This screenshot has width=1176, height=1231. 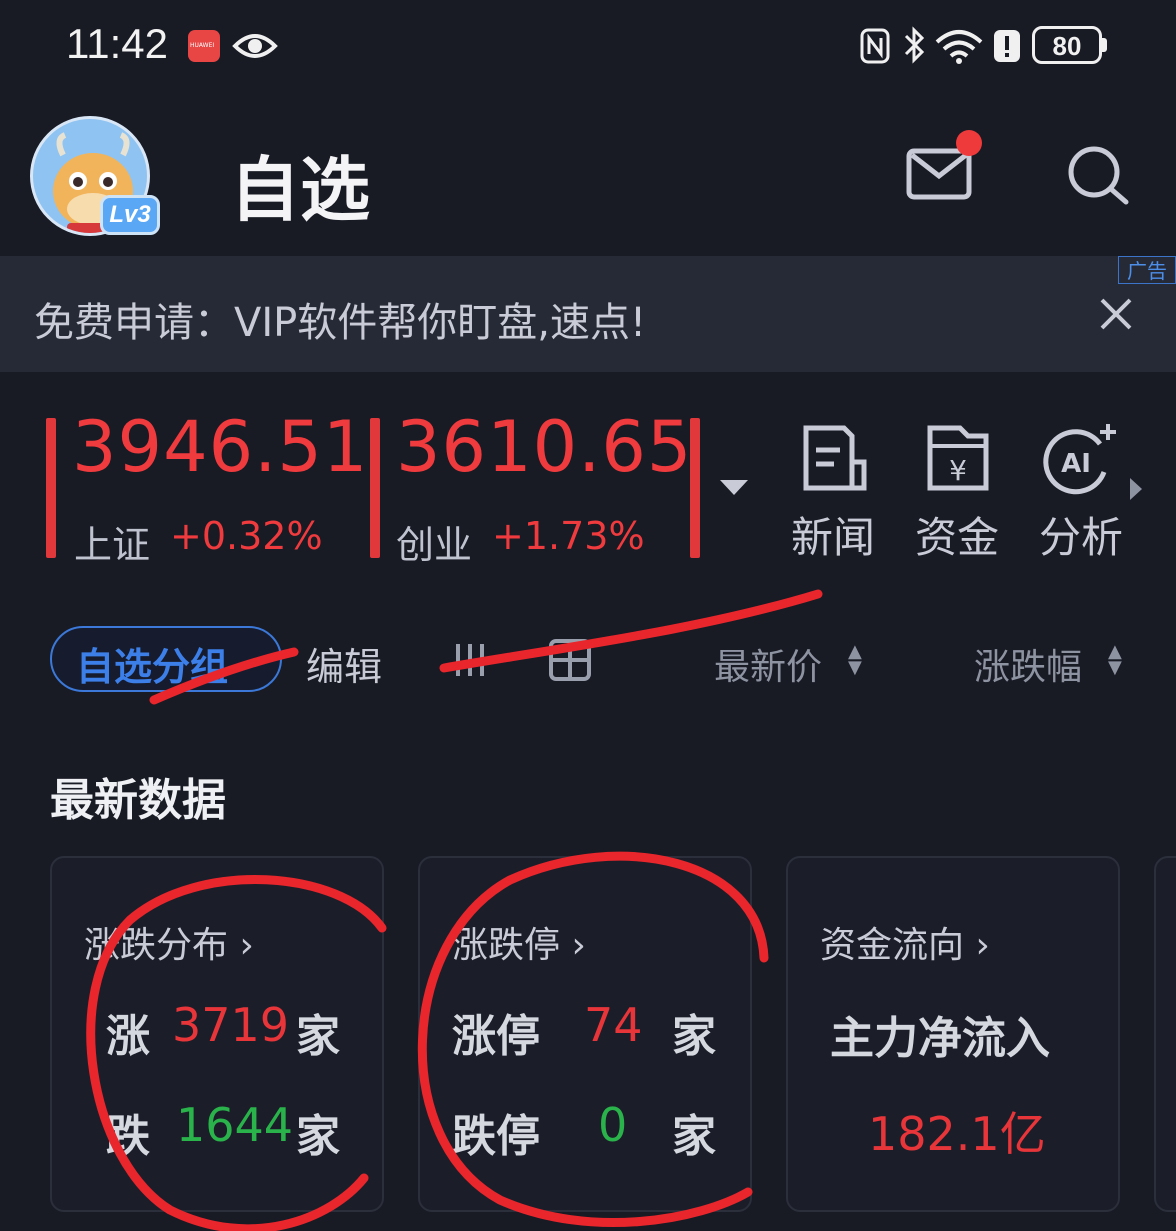 I want to click on down-count: 1644, so click(x=235, y=1125).